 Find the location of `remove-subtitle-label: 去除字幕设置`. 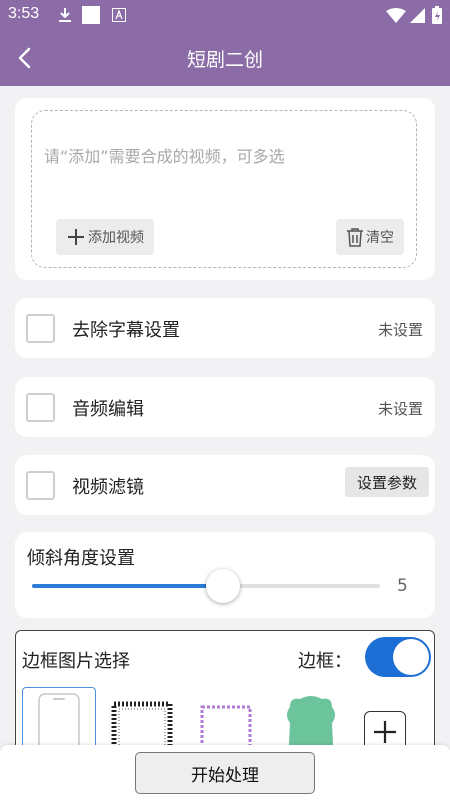

remove-subtitle-label: 去除字幕设置 is located at coordinates (126, 330).